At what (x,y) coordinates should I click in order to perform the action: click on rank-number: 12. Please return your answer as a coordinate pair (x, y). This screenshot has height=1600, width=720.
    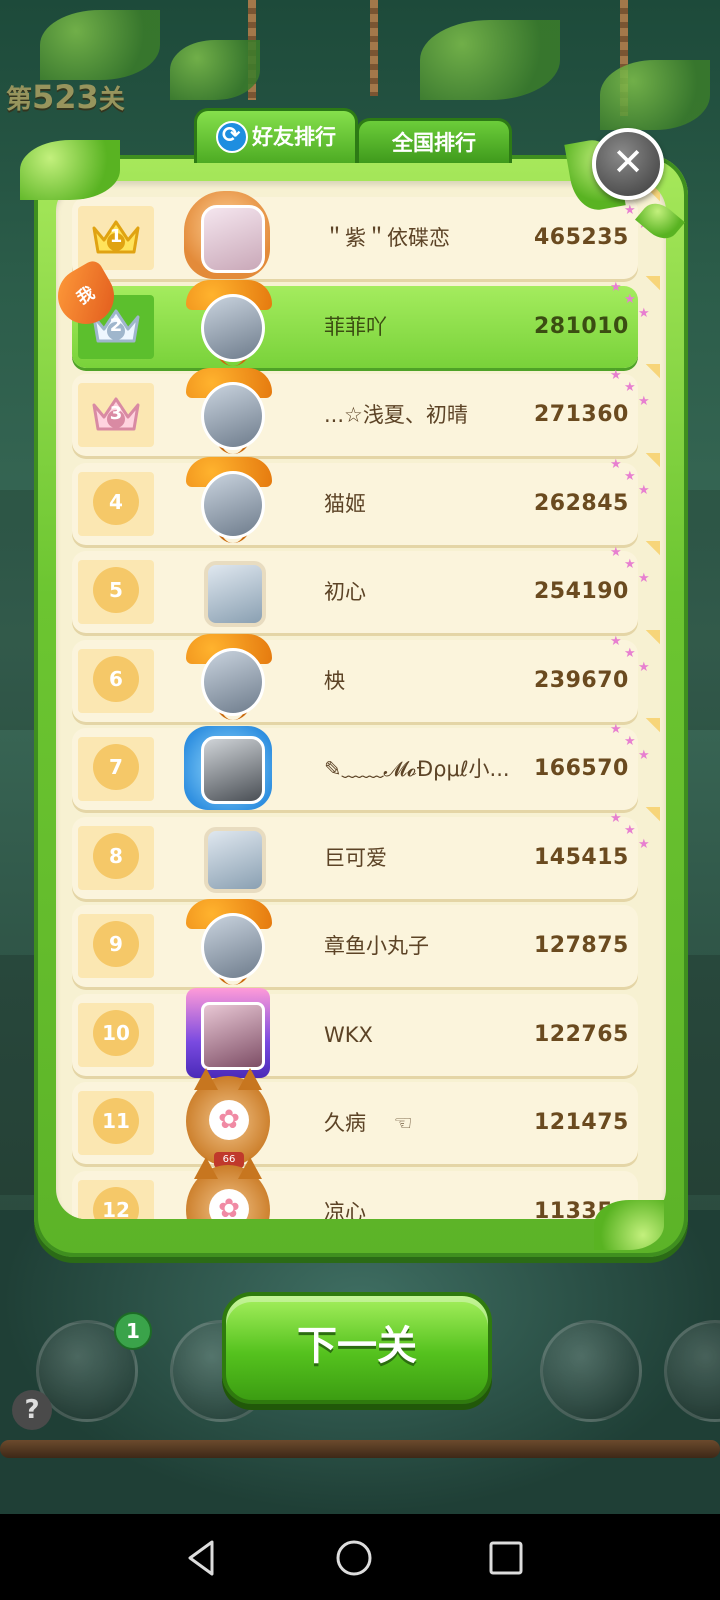
    Looking at the image, I should click on (116, 1202).